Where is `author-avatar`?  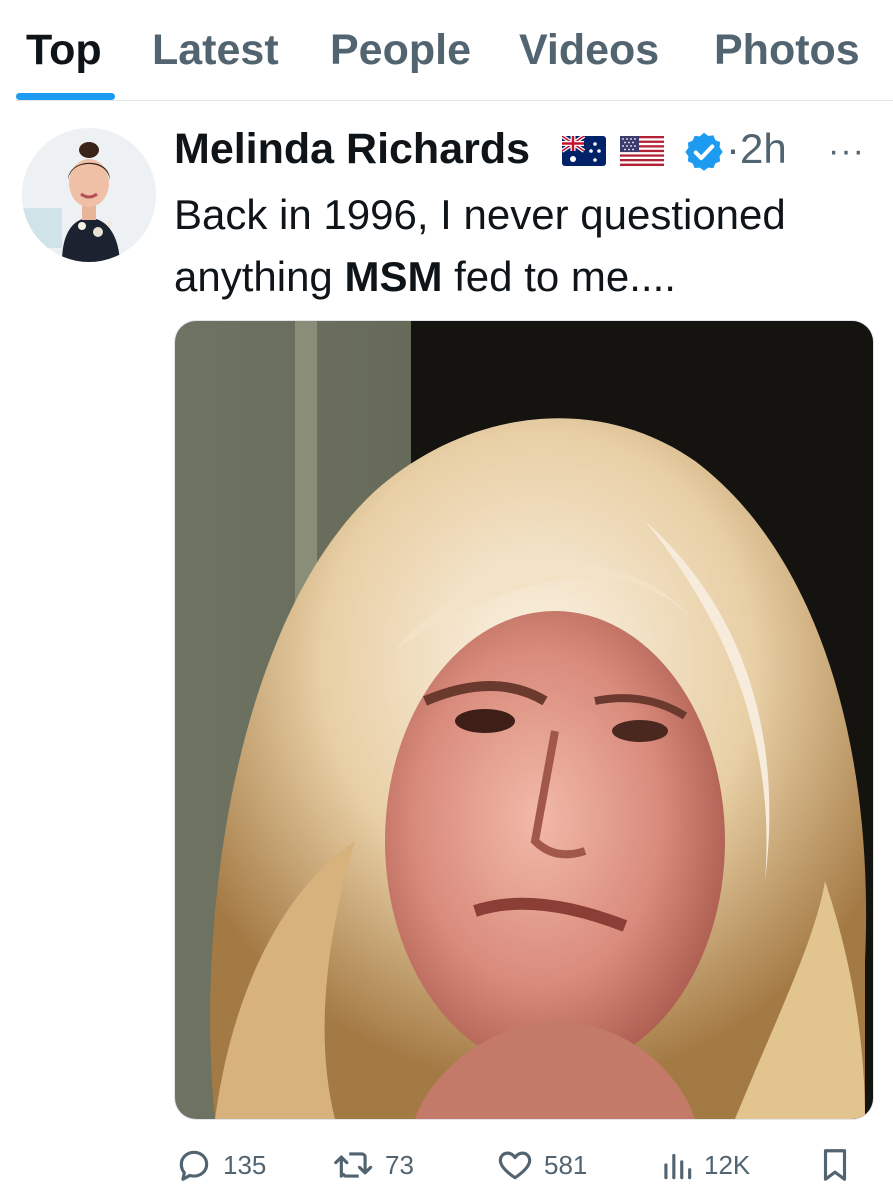
author-avatar is located at coordinates (89, 195).